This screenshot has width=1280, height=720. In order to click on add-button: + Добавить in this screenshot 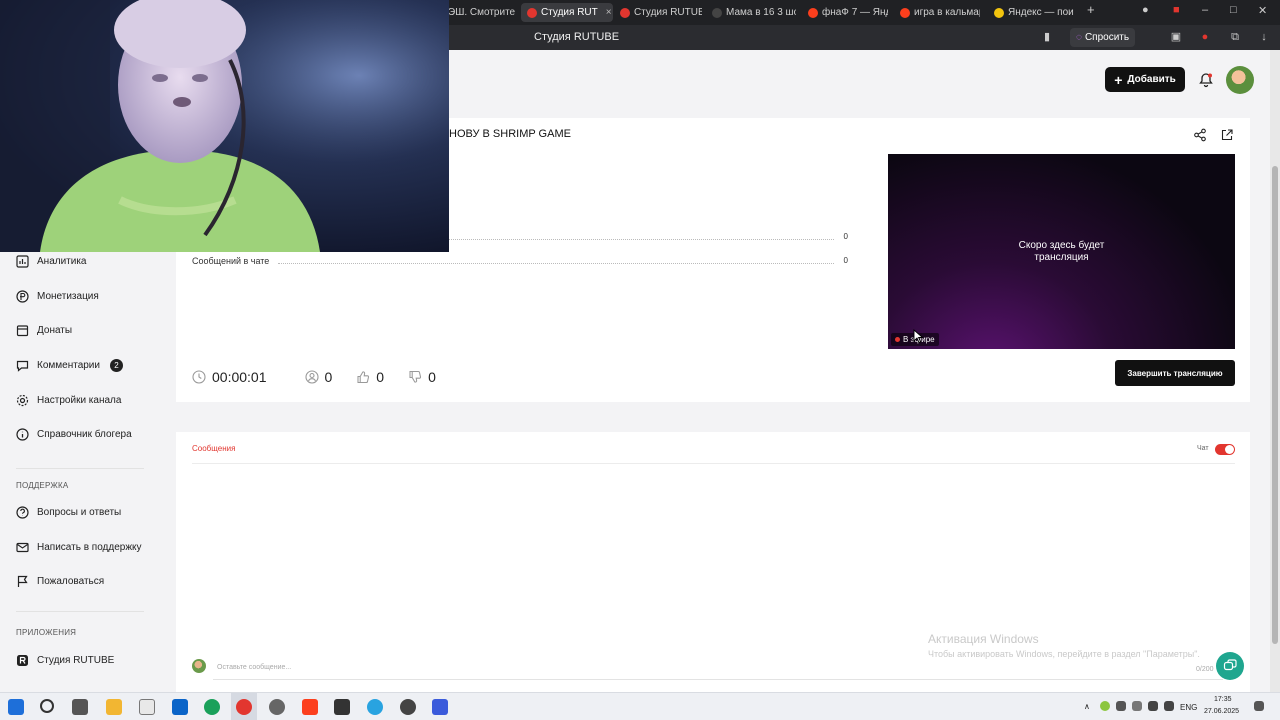, I will do `click(1145, 79)`.